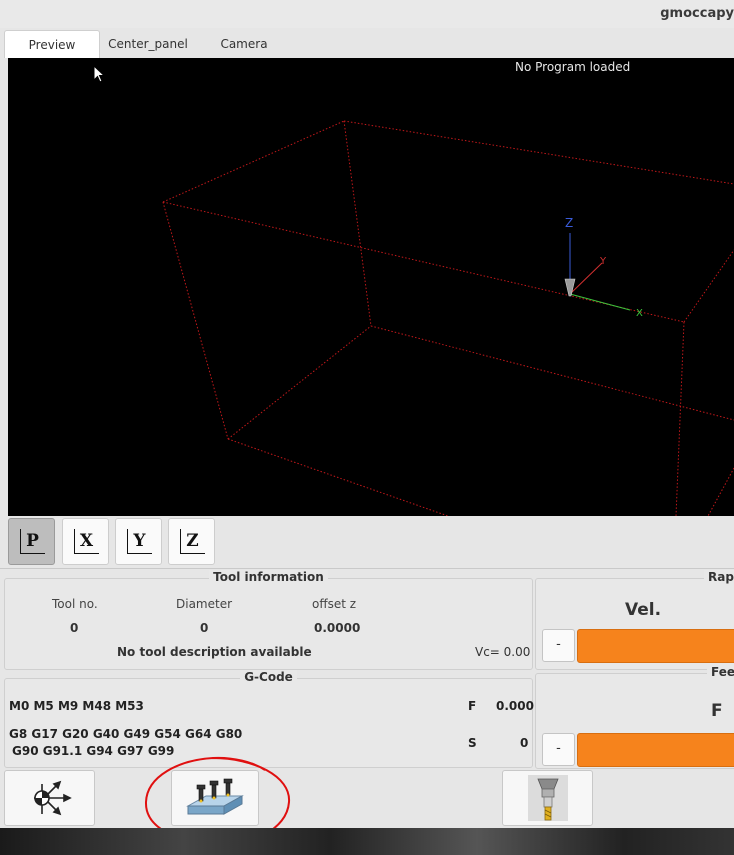 Image resolution: width=734 pixels, height=855 pixels. Describe the element at coordinates (367, 14) in the screenshot. I see `title-bar: gmoccapy` at that location.